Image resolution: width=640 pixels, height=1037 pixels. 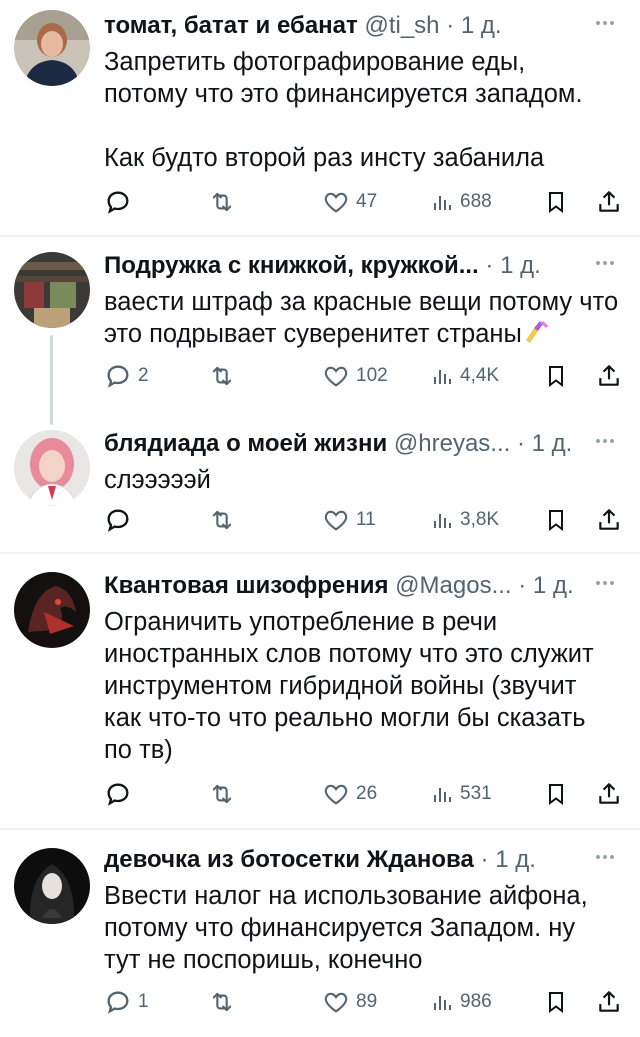 I want to click on action-bar: 11 3,8K, so click(x=364, y=520).